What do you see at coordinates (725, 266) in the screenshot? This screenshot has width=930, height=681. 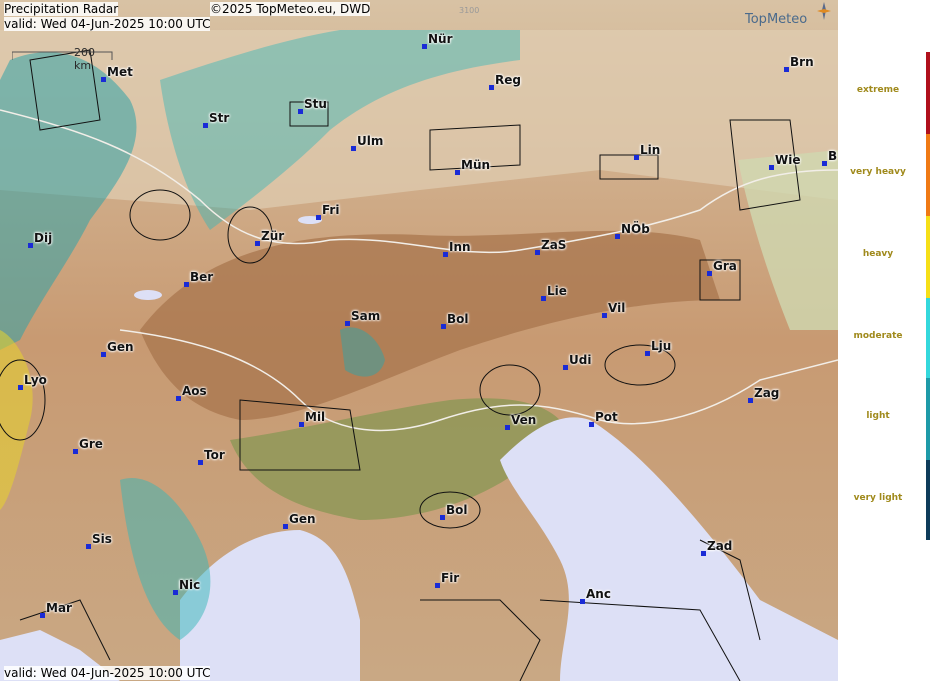 I see `city-label: Gra` at bounding box center [725, 266].